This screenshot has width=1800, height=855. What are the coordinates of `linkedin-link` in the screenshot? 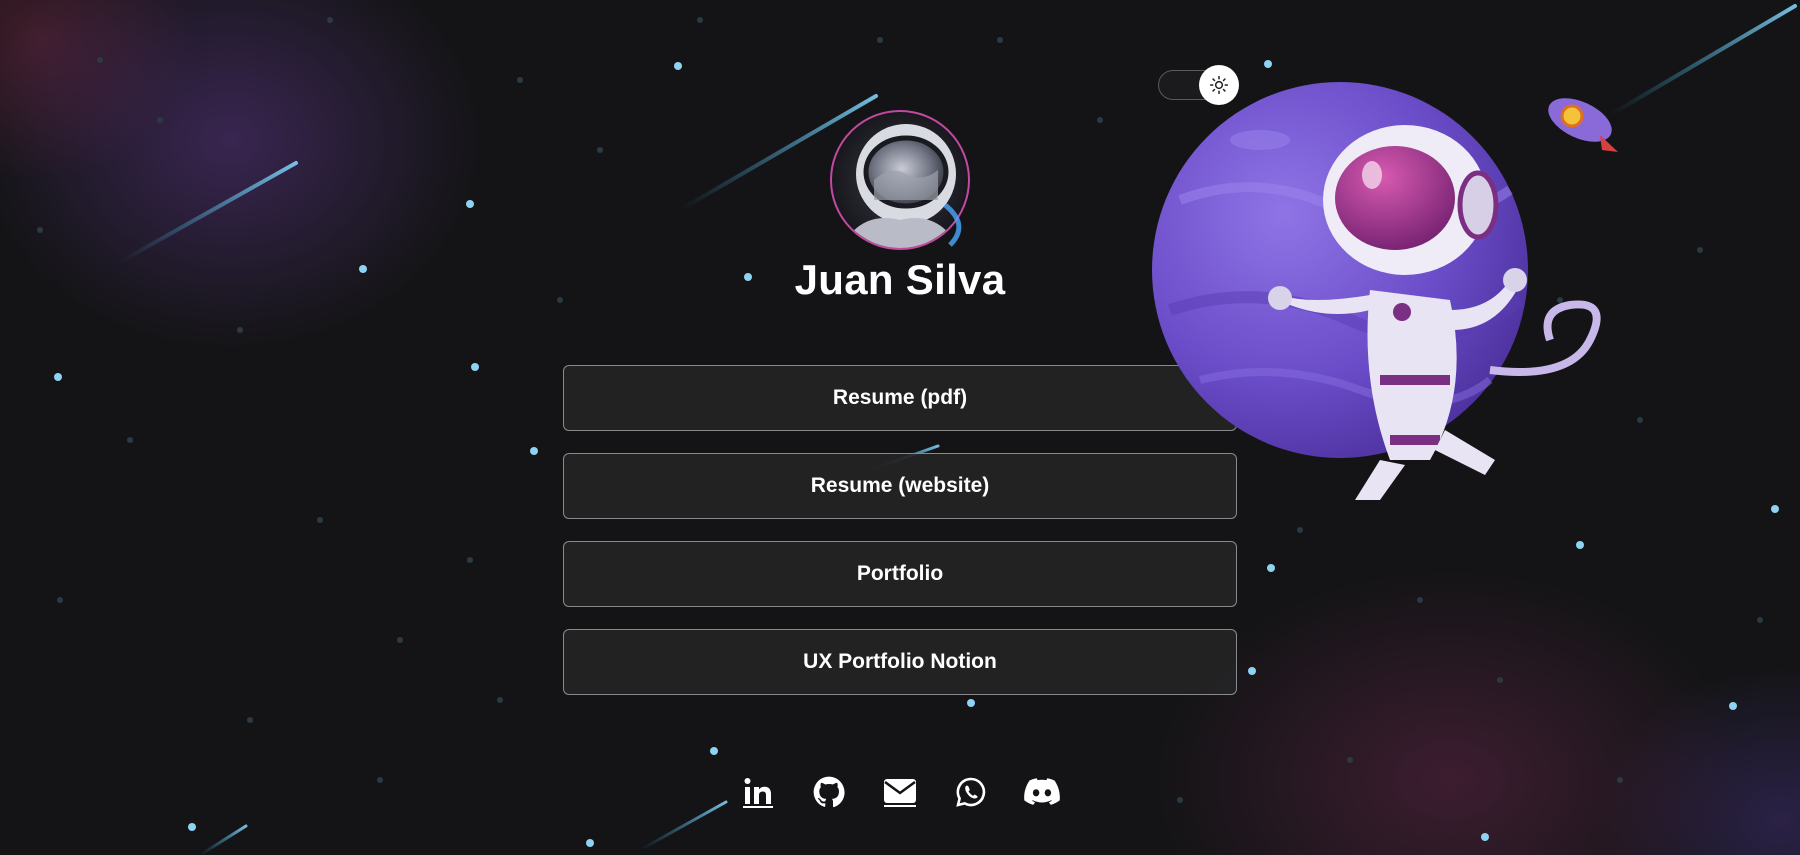 It's located at (758, 792).